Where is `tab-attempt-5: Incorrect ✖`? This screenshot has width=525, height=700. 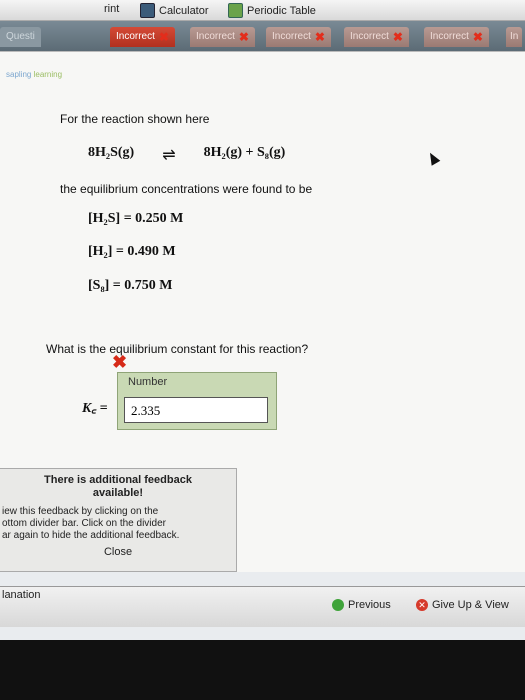
tab-attempt-5: Incorrect ✖ is located at coordinates (456, 37).